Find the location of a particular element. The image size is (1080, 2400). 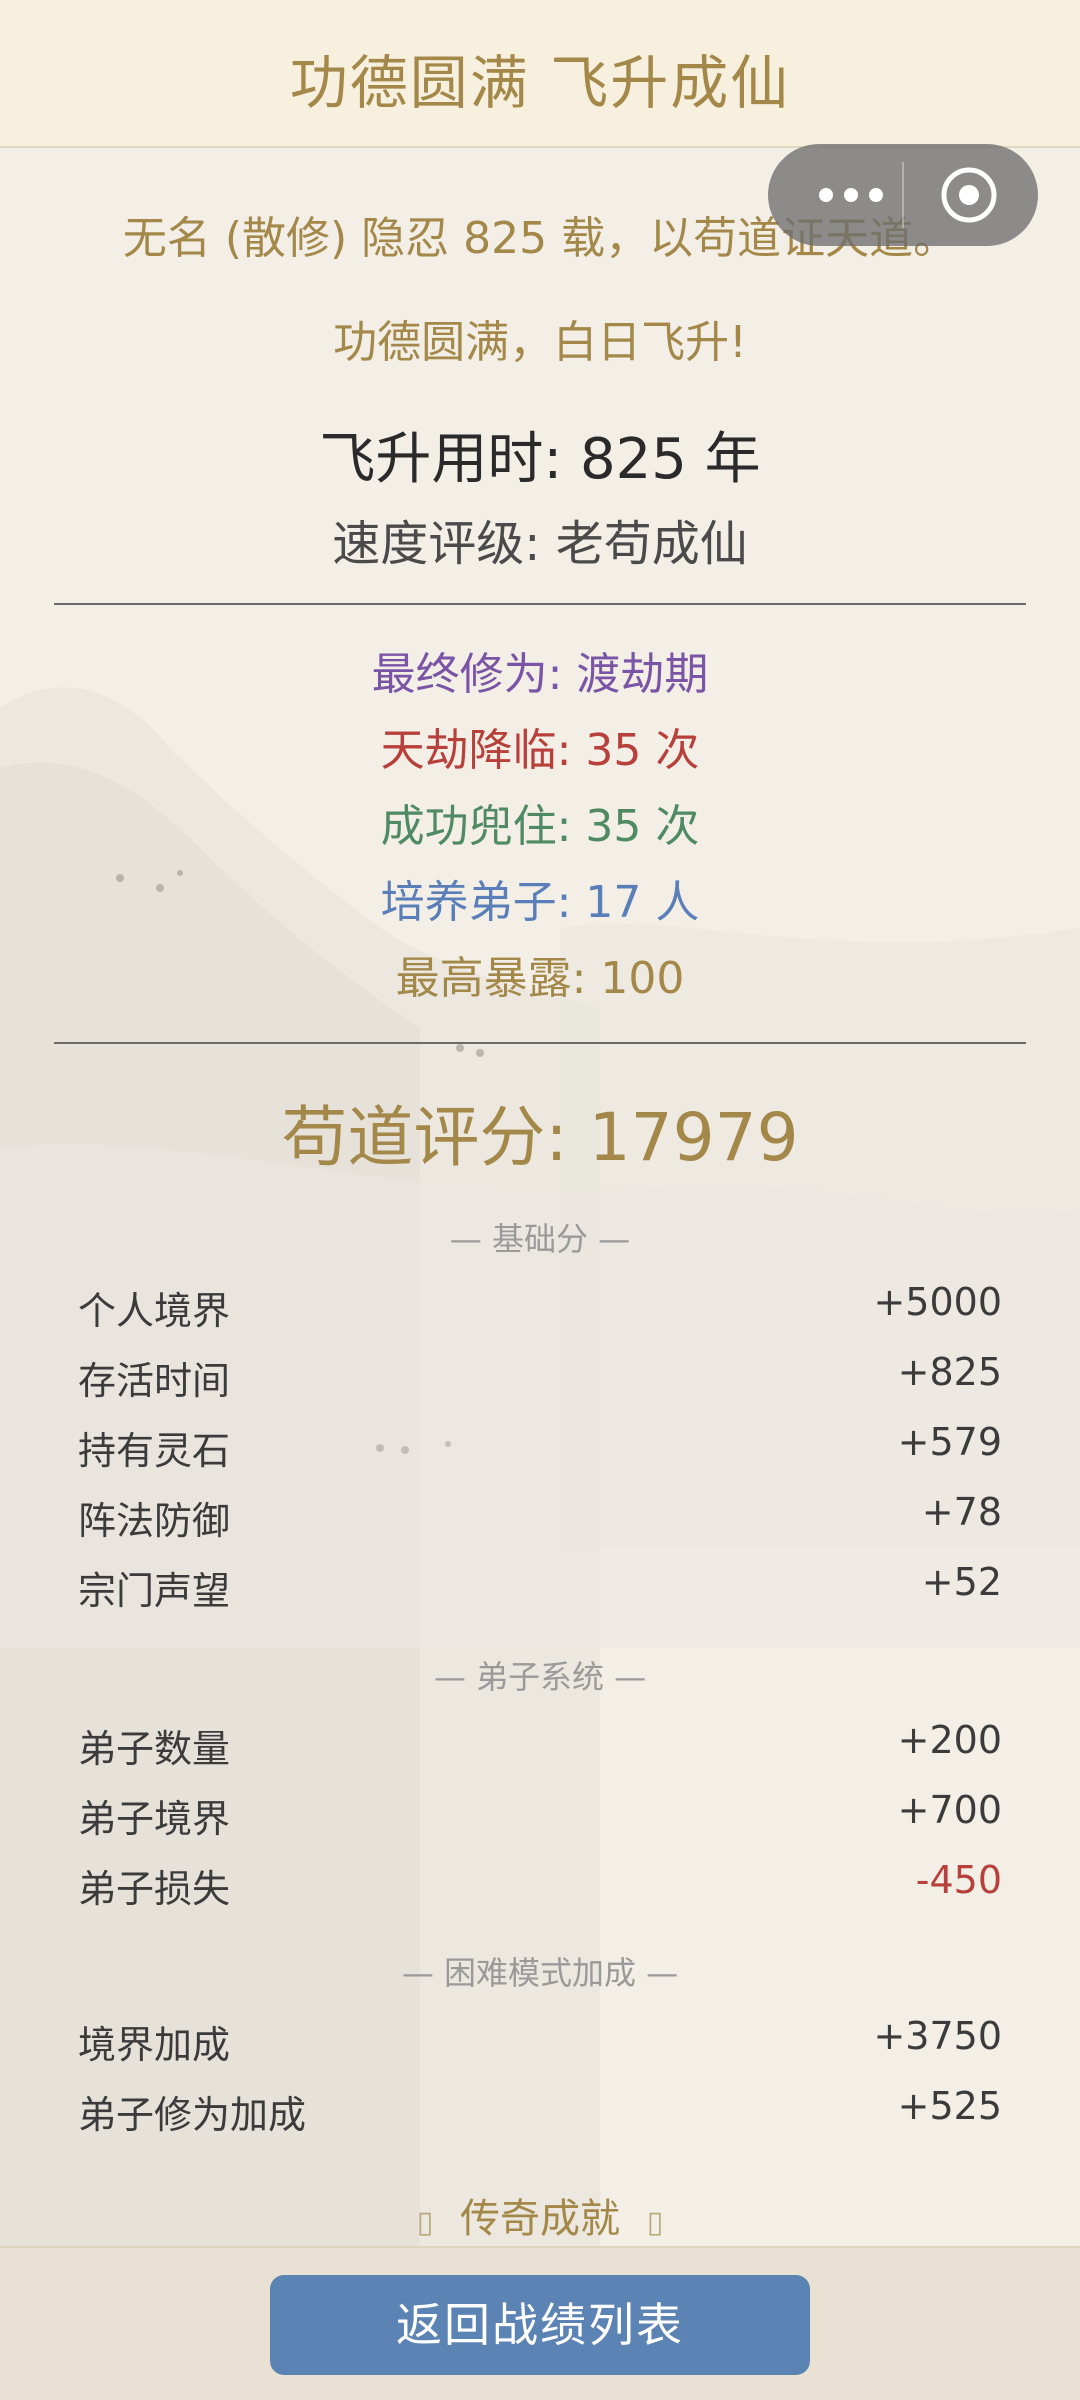

ascension-time: 飞升用时: 825 年 is located at coordinates (540, 459).